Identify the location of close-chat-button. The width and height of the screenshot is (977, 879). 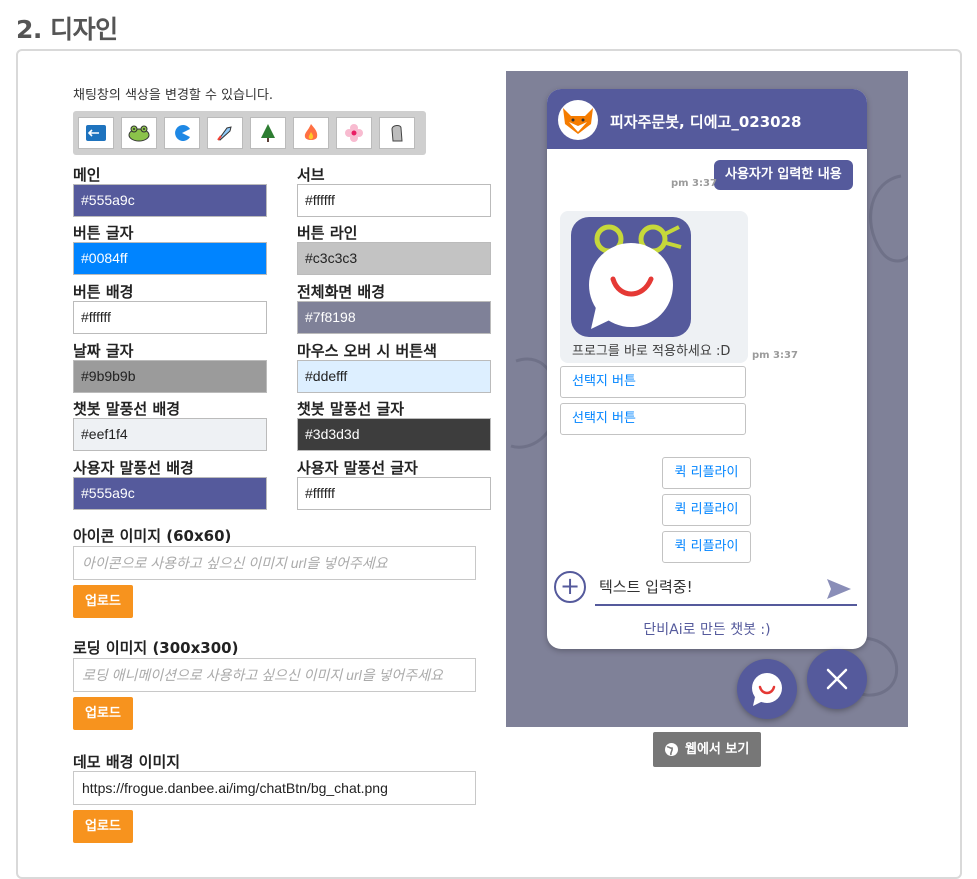
(837, 679).